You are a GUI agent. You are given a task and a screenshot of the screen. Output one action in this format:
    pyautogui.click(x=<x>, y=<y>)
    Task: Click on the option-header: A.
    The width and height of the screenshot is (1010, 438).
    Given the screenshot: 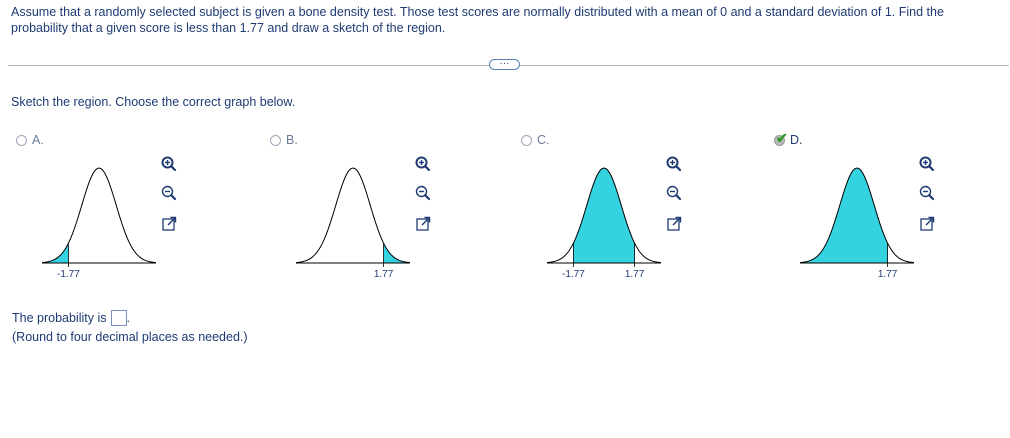 What is the action you would take?
    pyautogui.click(x=30, y=140)
    